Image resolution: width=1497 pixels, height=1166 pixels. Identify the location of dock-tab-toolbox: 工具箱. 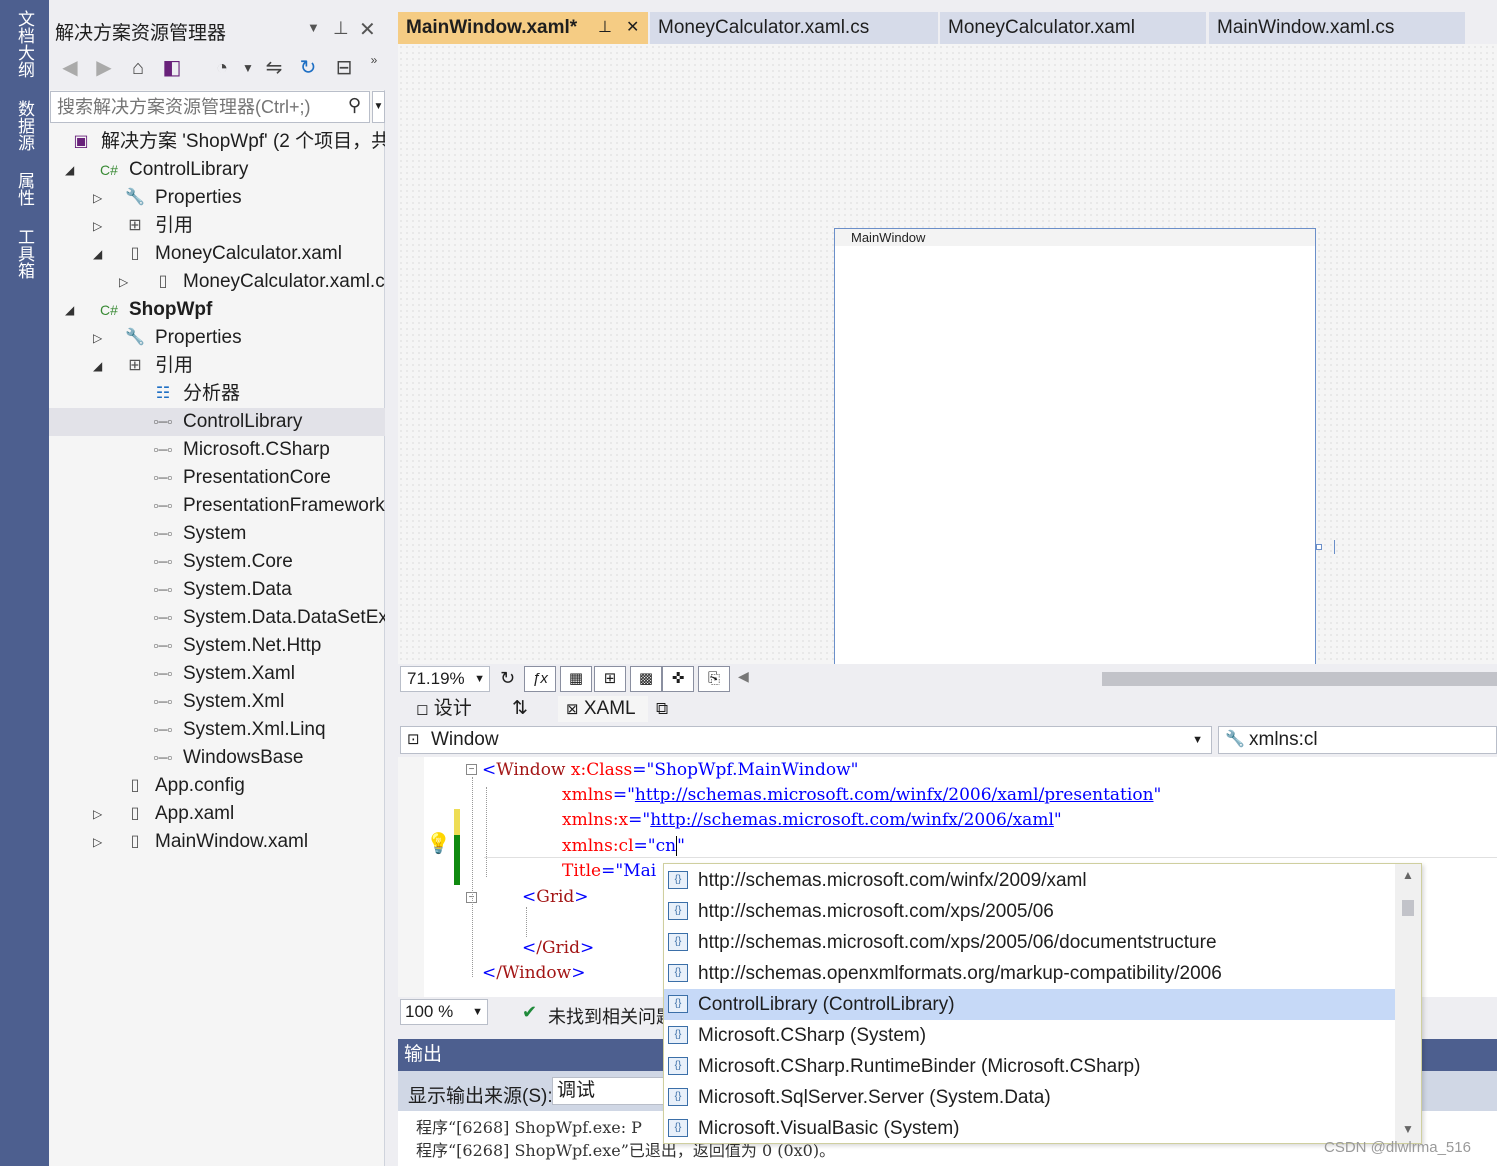
(24, 253).